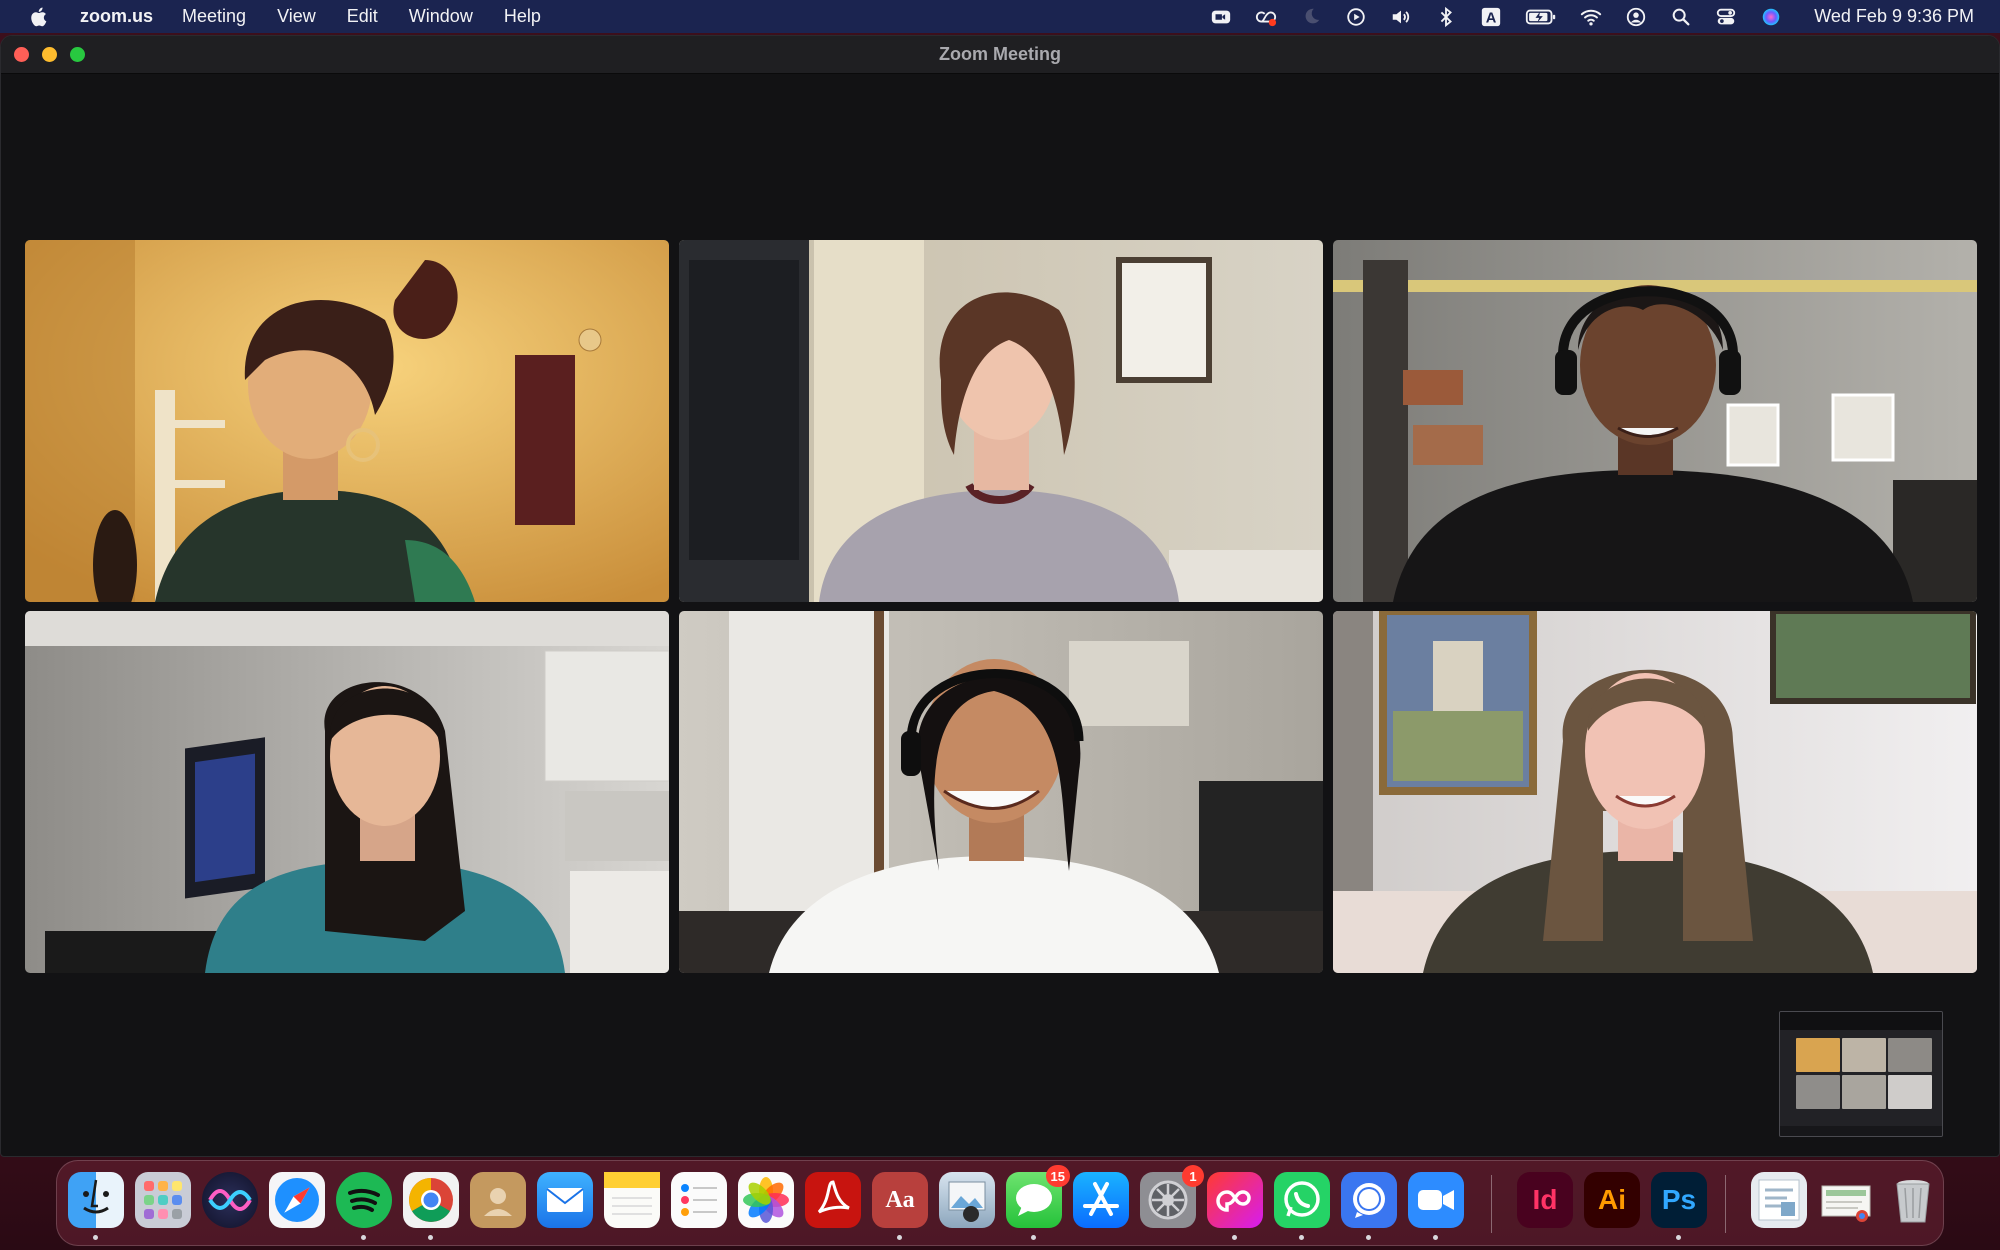 This screenshot has height=1250, width=2000. I want to click on window-title: Zoom Meeting, so click(1000, 54).